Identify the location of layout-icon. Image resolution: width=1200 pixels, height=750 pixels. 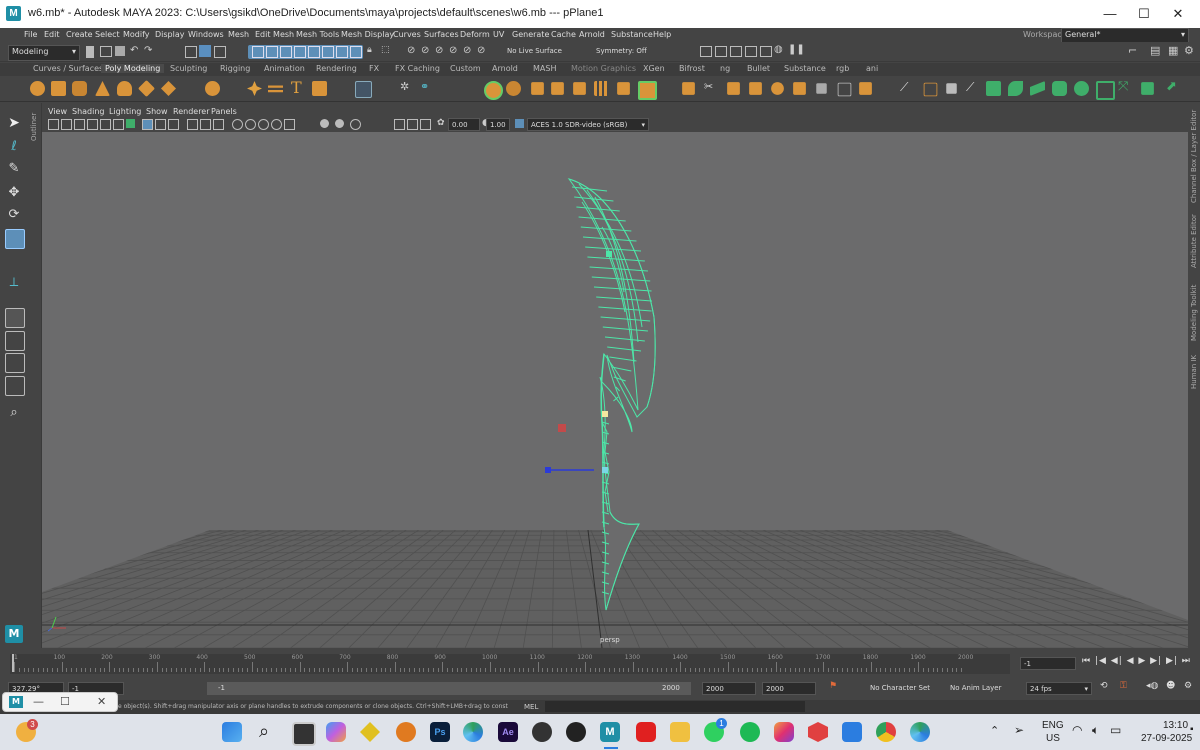
(15, 386).